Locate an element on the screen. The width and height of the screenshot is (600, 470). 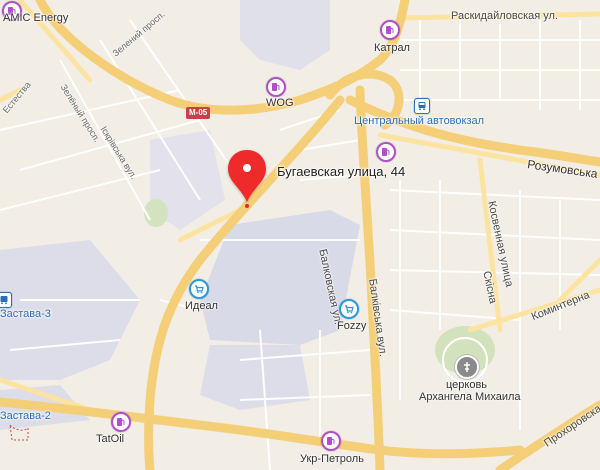
pin-anchor-dot is located at coordinates (247, 206).